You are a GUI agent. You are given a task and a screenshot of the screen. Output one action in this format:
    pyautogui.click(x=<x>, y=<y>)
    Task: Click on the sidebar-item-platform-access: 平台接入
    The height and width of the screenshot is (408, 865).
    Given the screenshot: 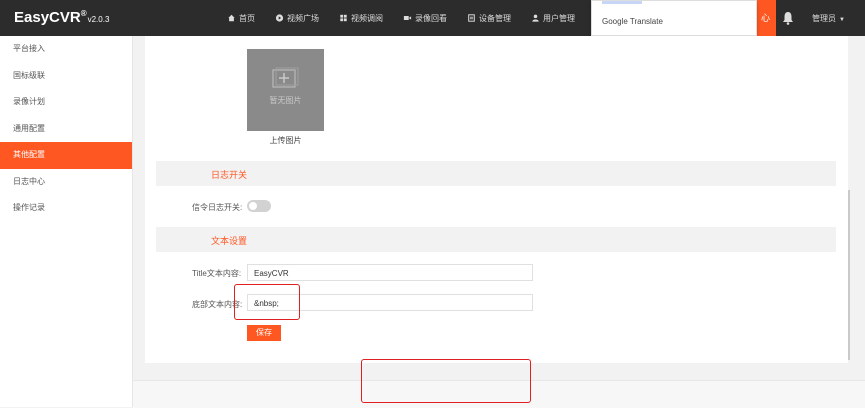 What is the action you would take?
    pyautogui.click(x=66, y=49)
    